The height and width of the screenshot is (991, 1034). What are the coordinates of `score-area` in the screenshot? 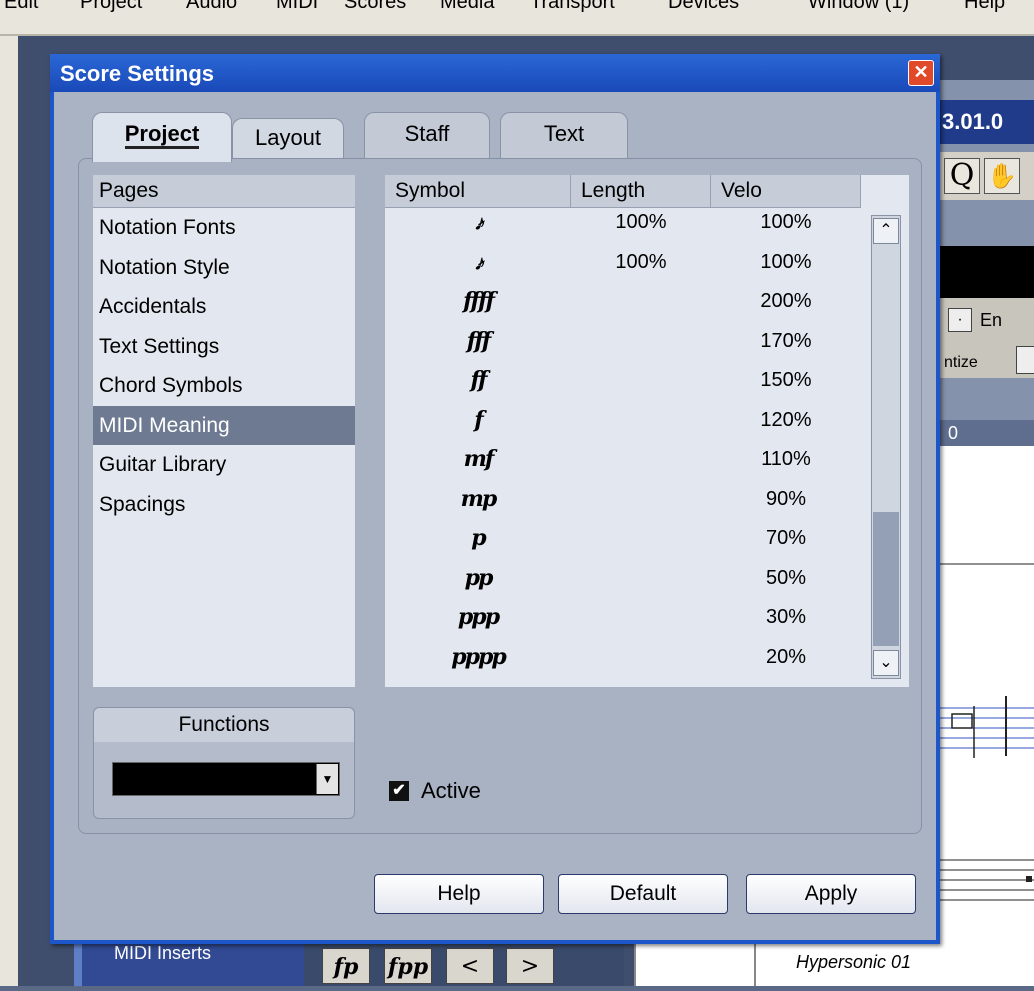 It's located at (987, 716).